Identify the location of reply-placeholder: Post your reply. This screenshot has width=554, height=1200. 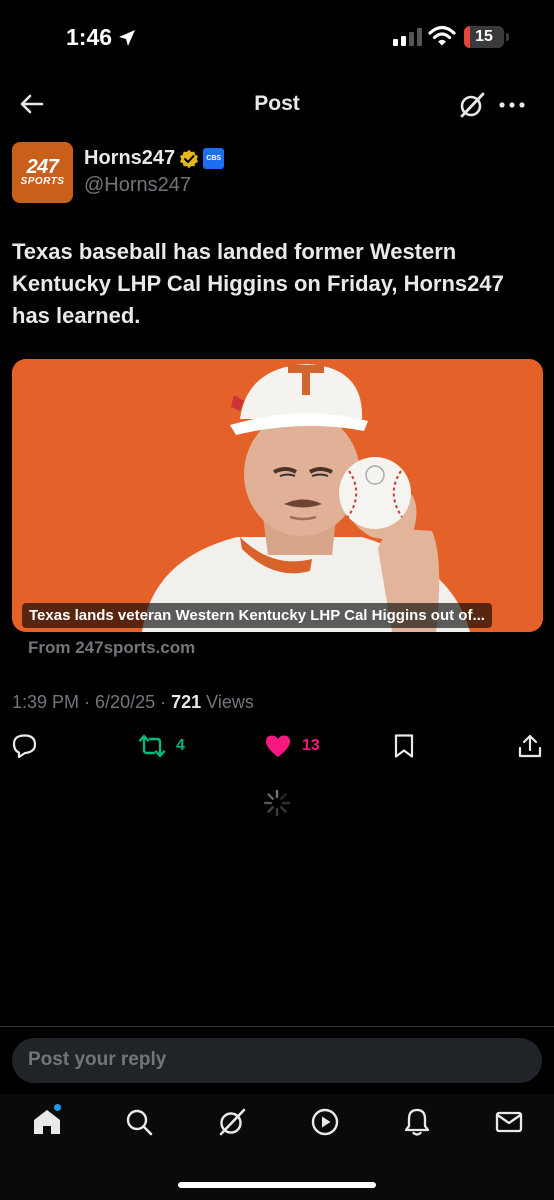
(97, 1059).